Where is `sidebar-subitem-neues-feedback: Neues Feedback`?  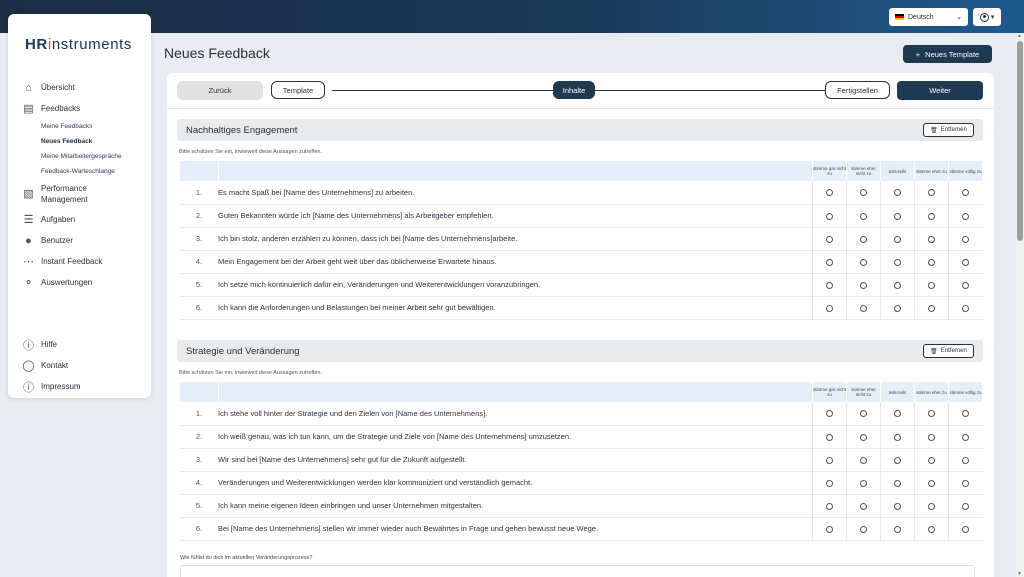
sidebar-subitem-neues-feedback: Neues Feedback is located at coordinates (84, 141).